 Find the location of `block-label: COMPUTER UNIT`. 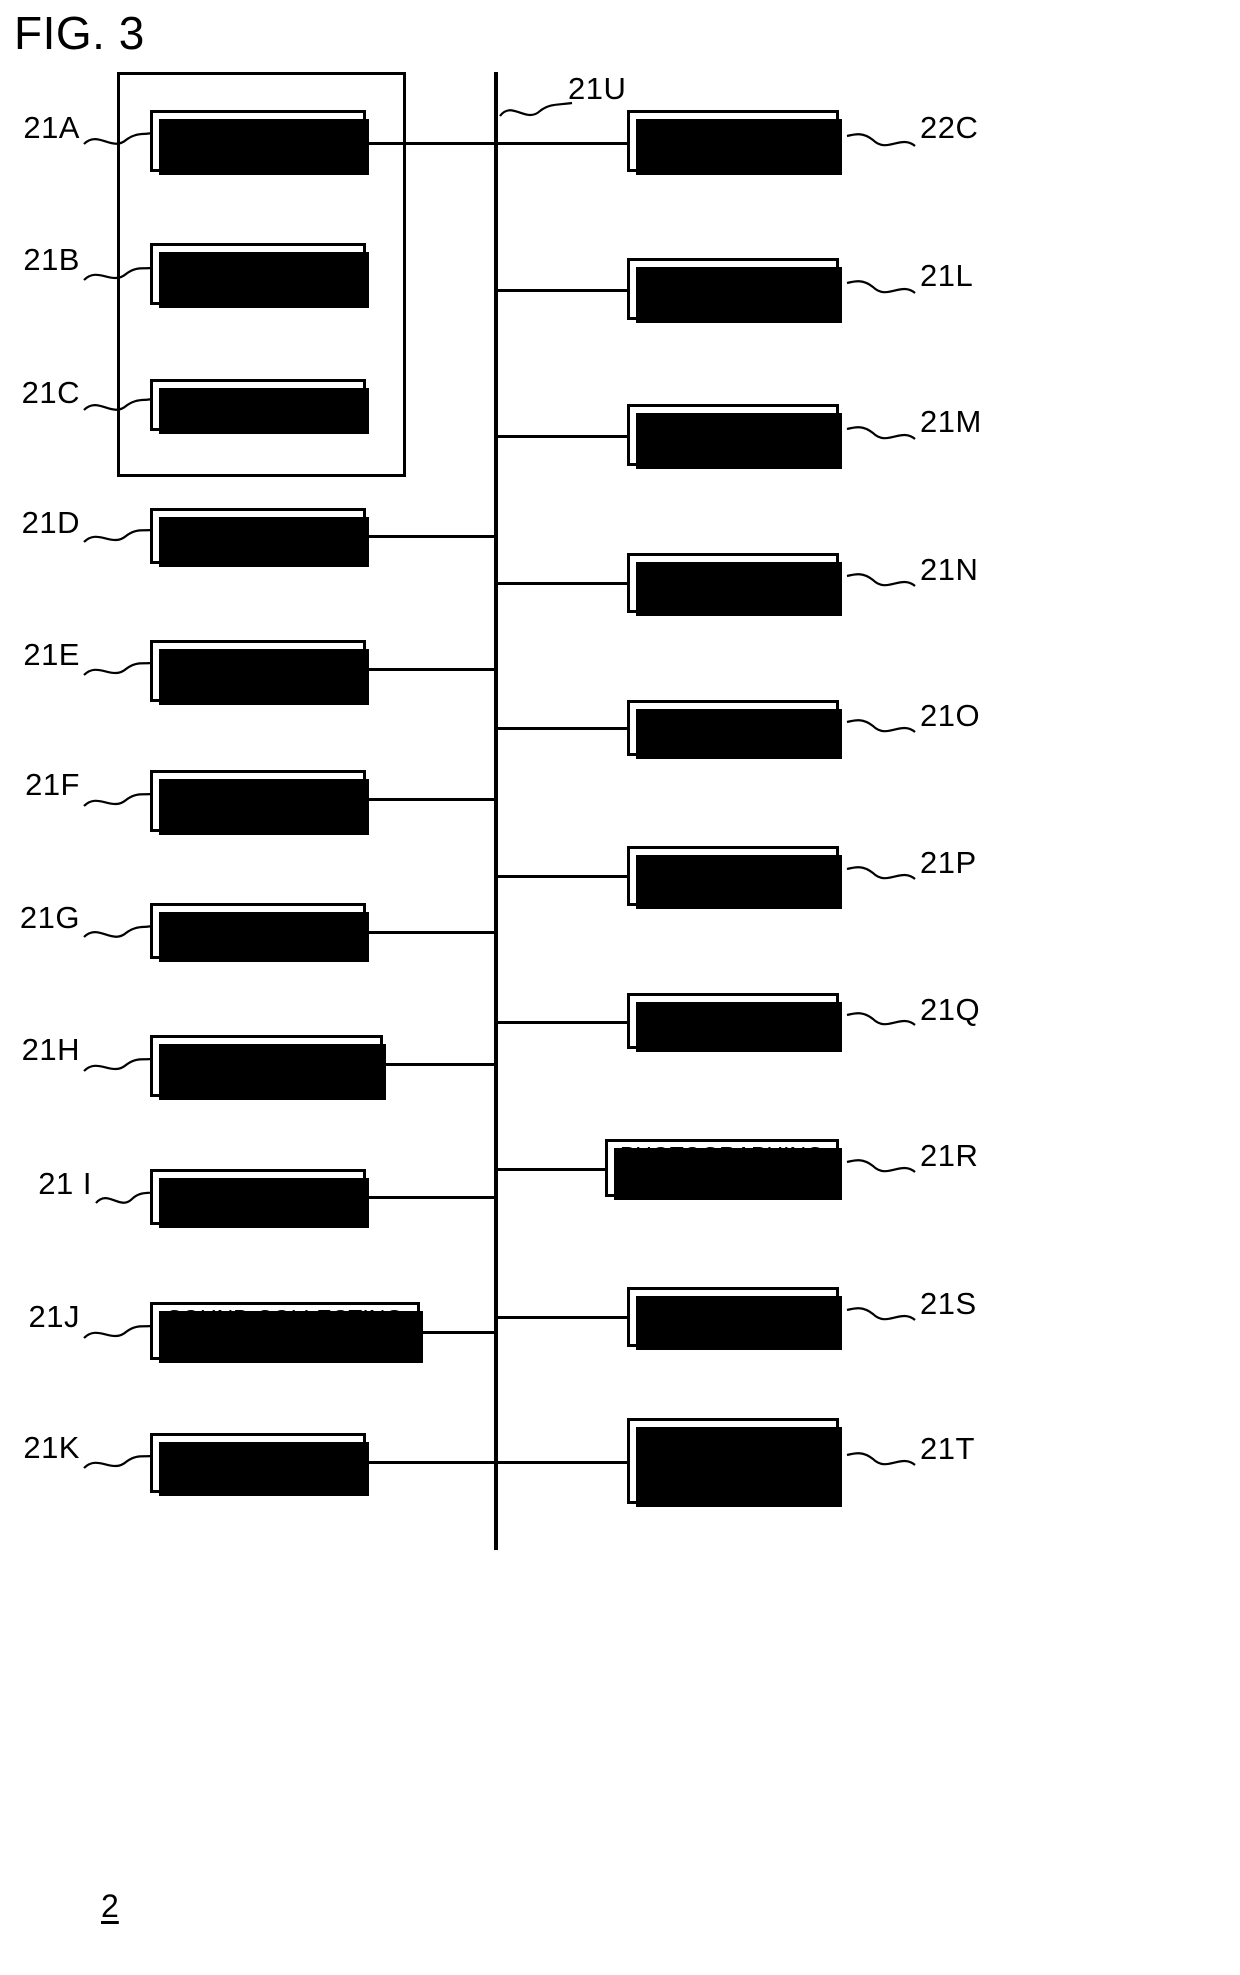

block-label: COMPUTER UNIT is located at coordinates (258, 140).